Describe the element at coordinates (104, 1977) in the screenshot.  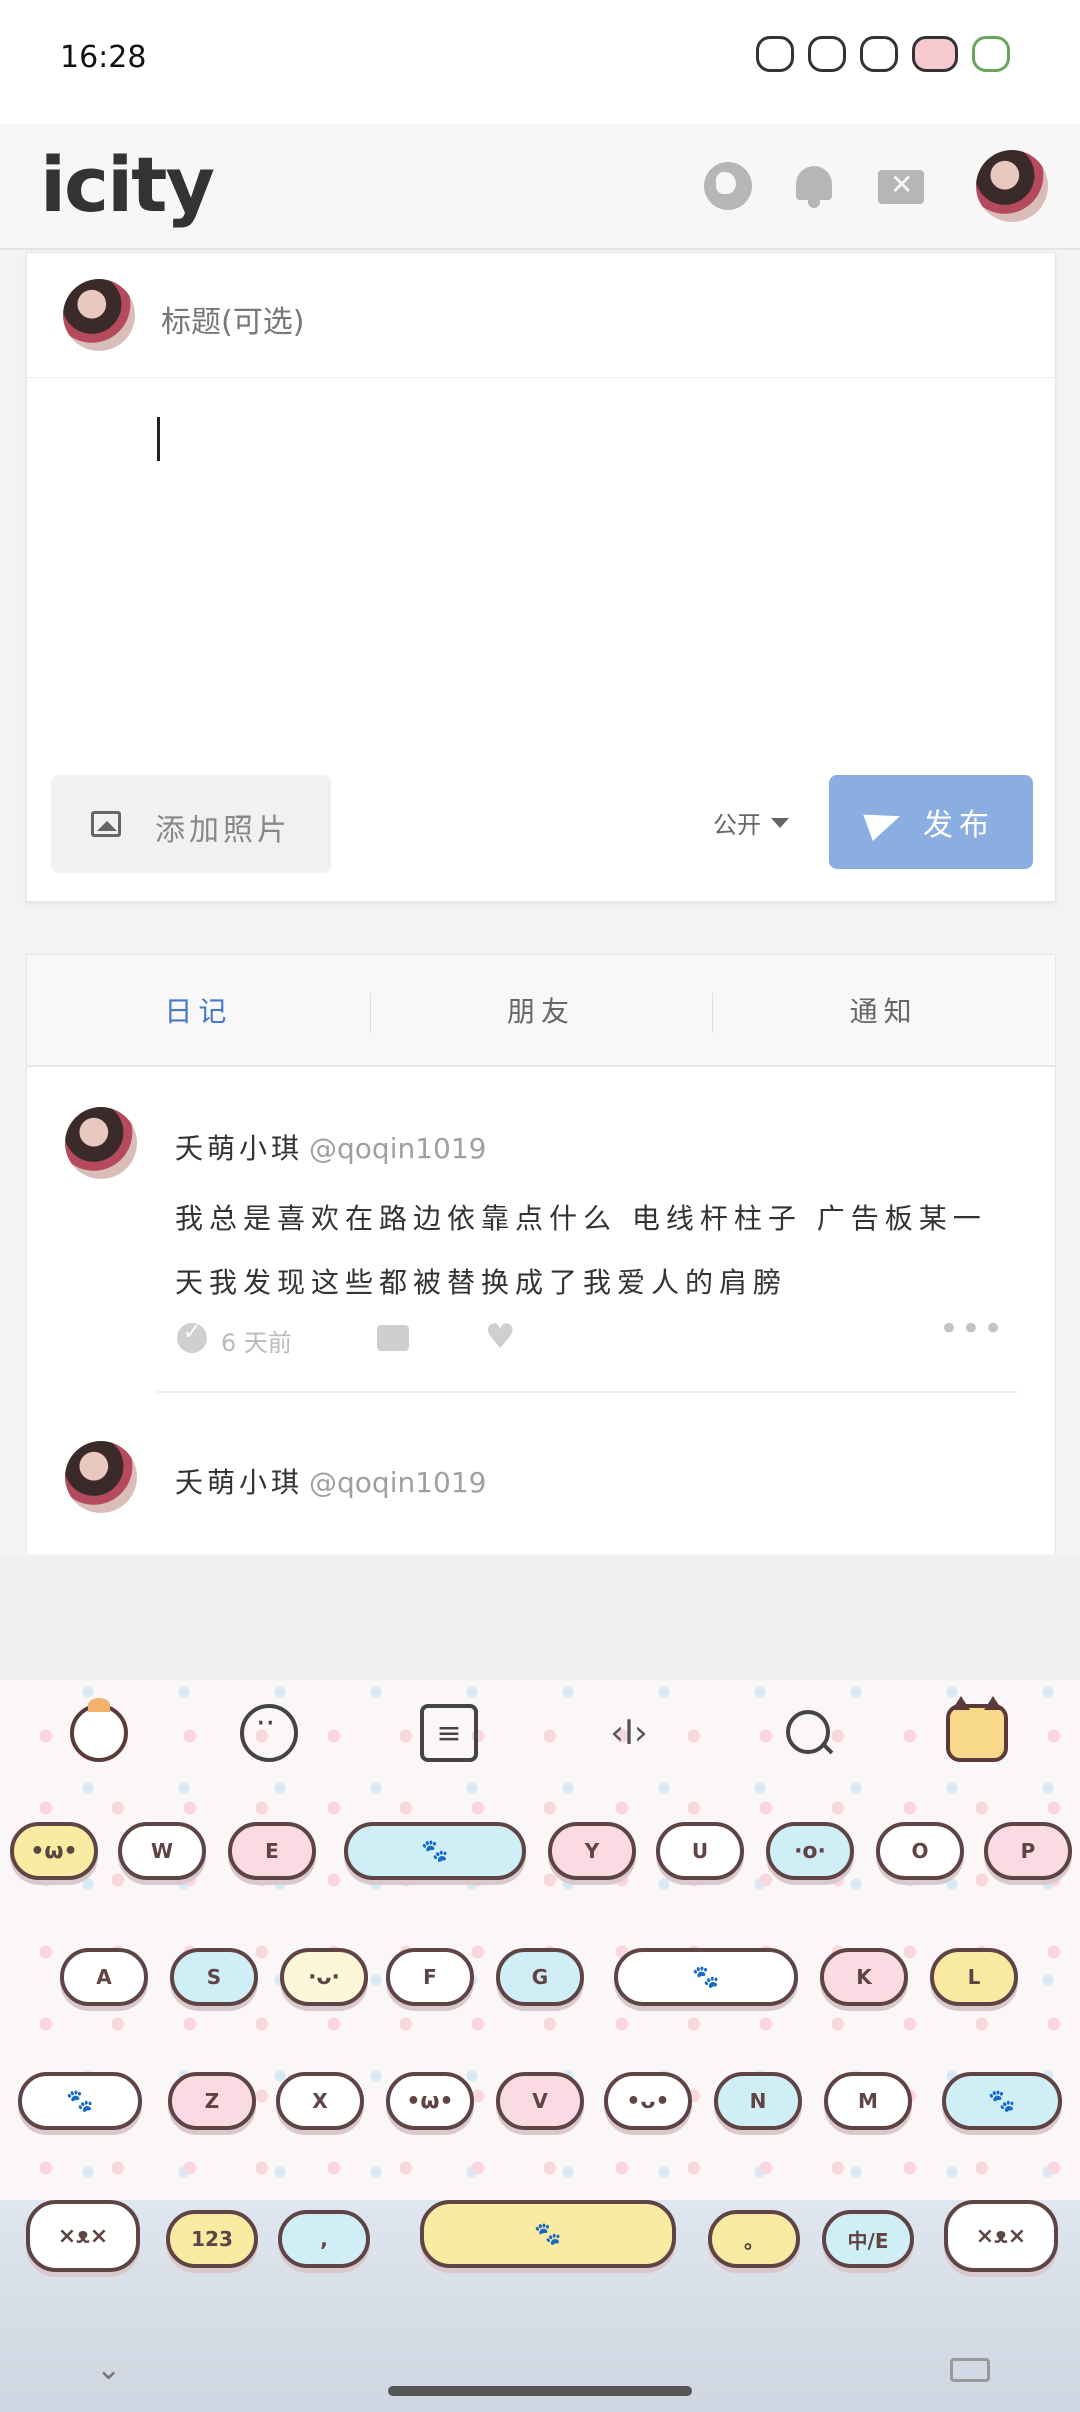
I see `key-a: A` at that location.